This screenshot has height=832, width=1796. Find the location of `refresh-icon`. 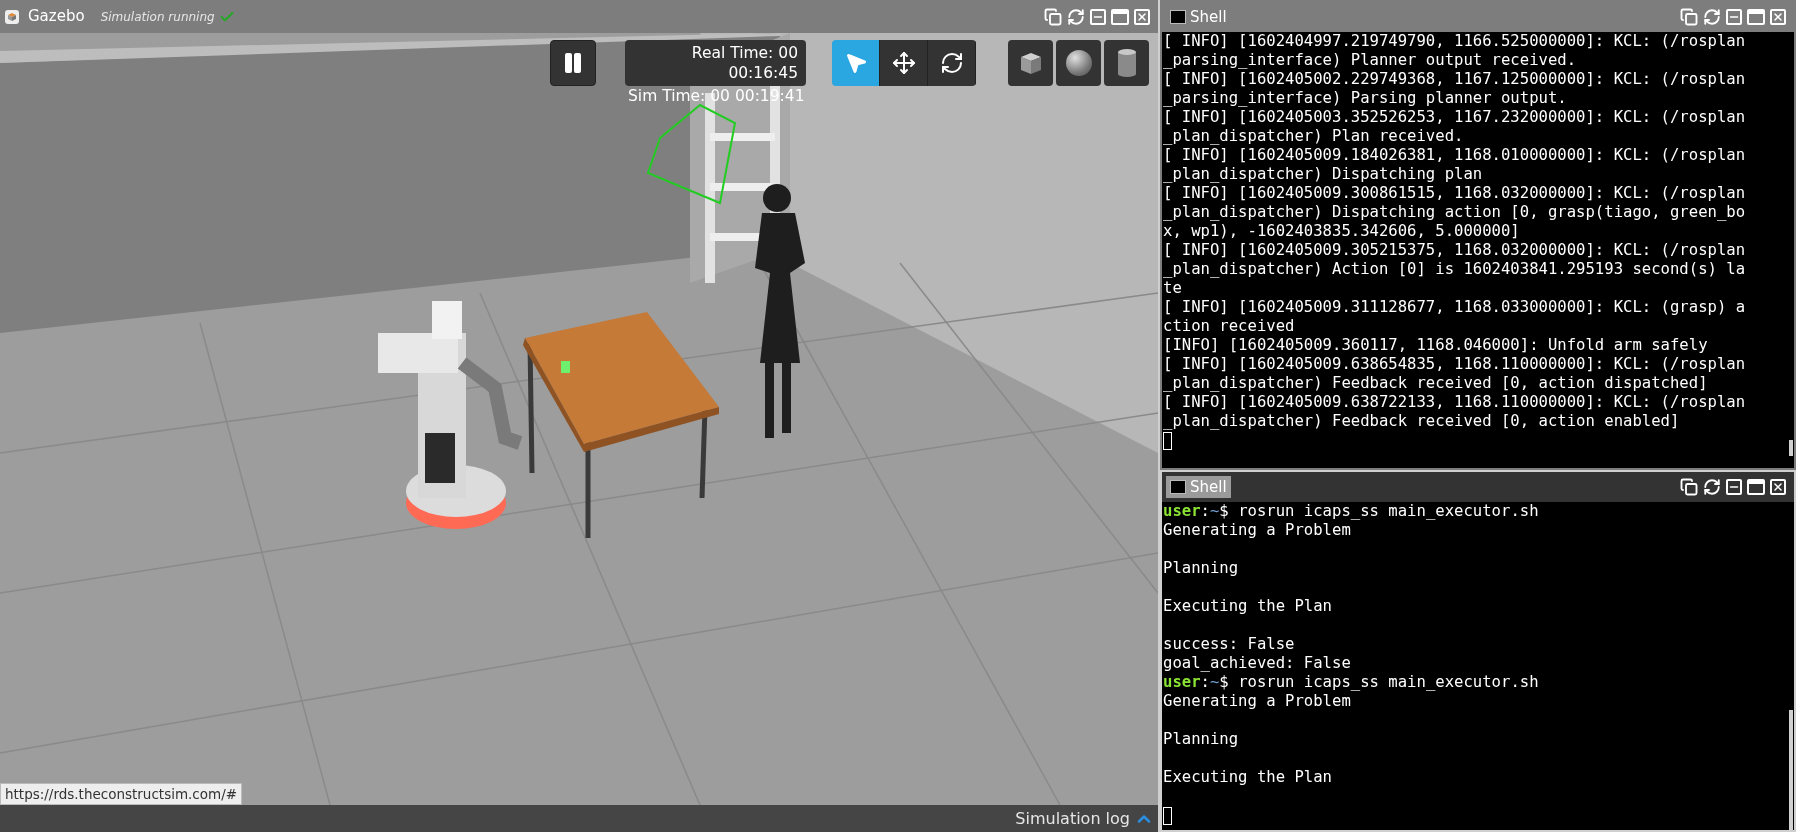

refresh-icon is located at coordinates (1712, 487).